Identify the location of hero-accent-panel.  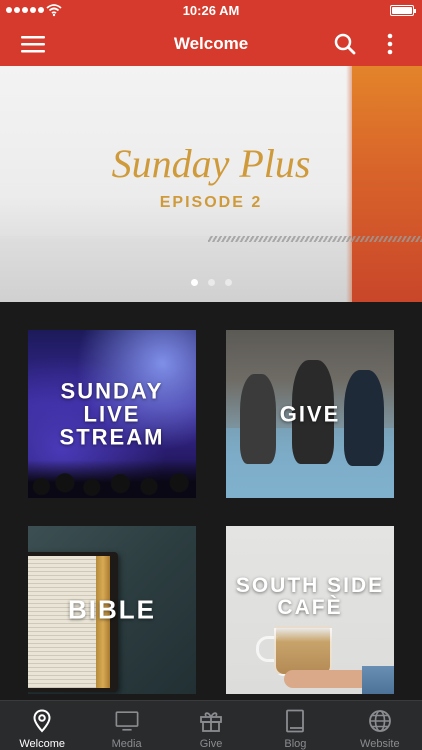
(387, 184).